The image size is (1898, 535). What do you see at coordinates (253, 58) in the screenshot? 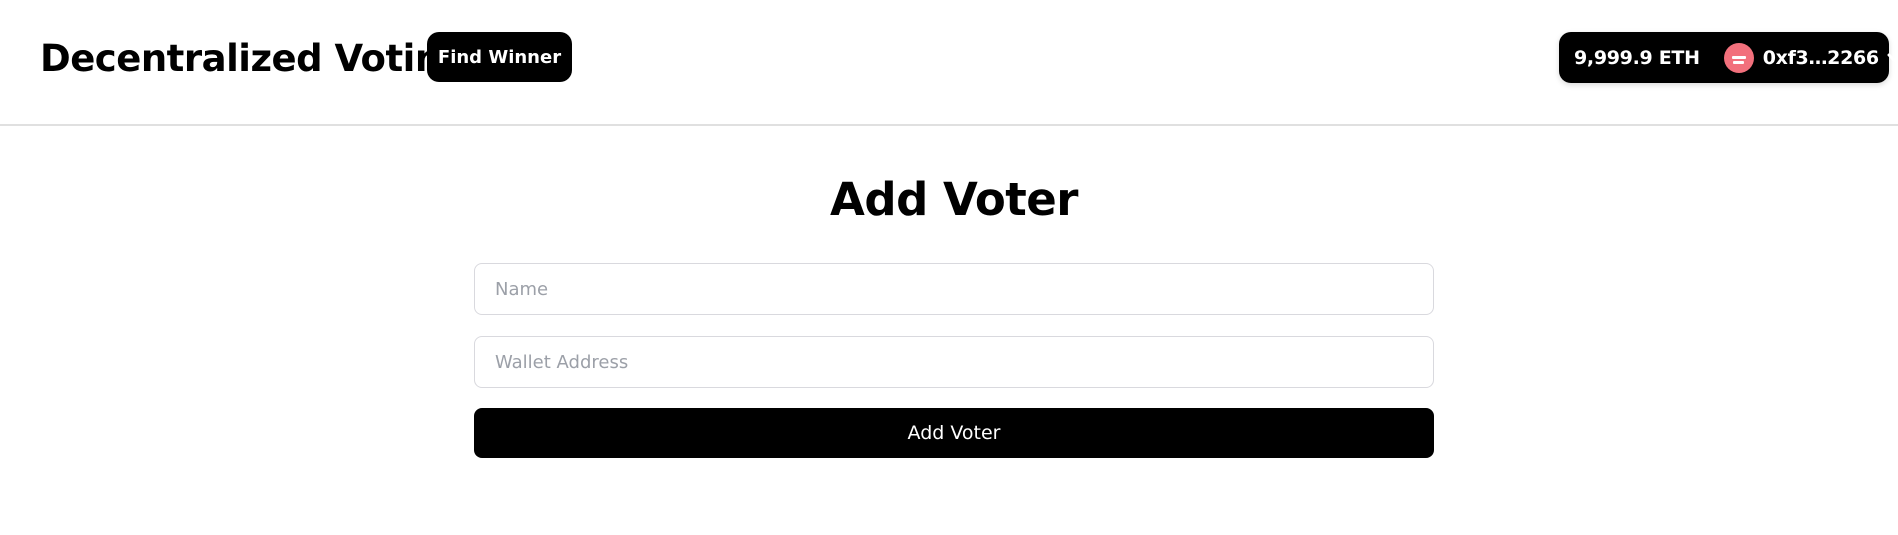
I see `app-title: Decentralized Voting` at bounding box center [253, 58].